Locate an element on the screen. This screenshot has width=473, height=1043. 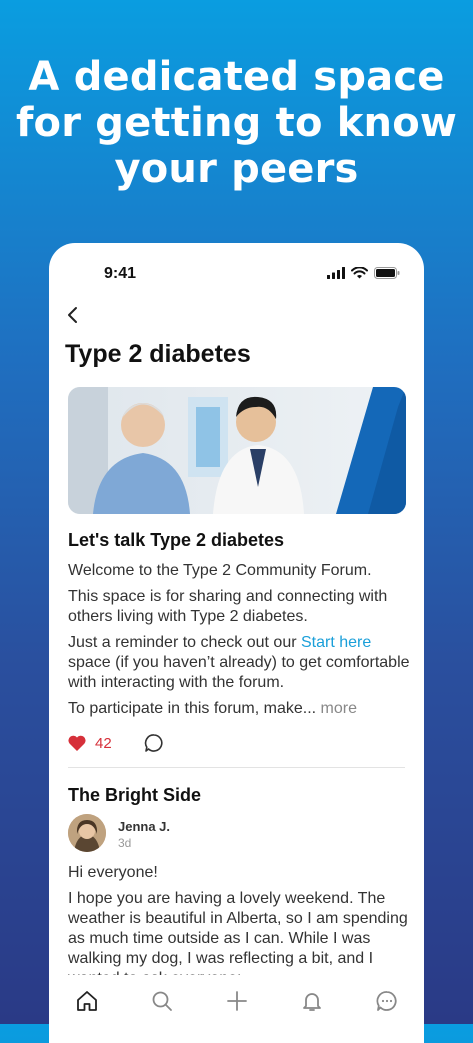
home-icon is located at coordinates (86, 1001).